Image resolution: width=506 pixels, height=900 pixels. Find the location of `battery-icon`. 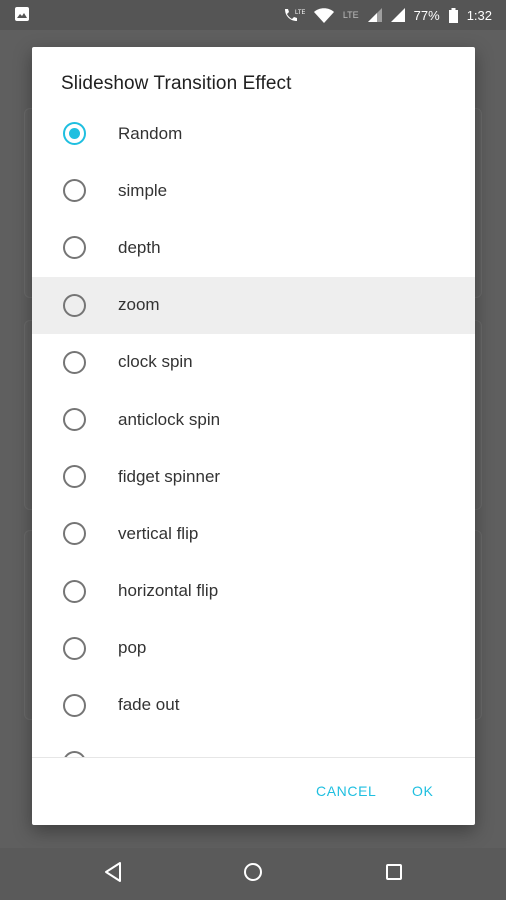

battery-icon is located at coordinates (453, 15).